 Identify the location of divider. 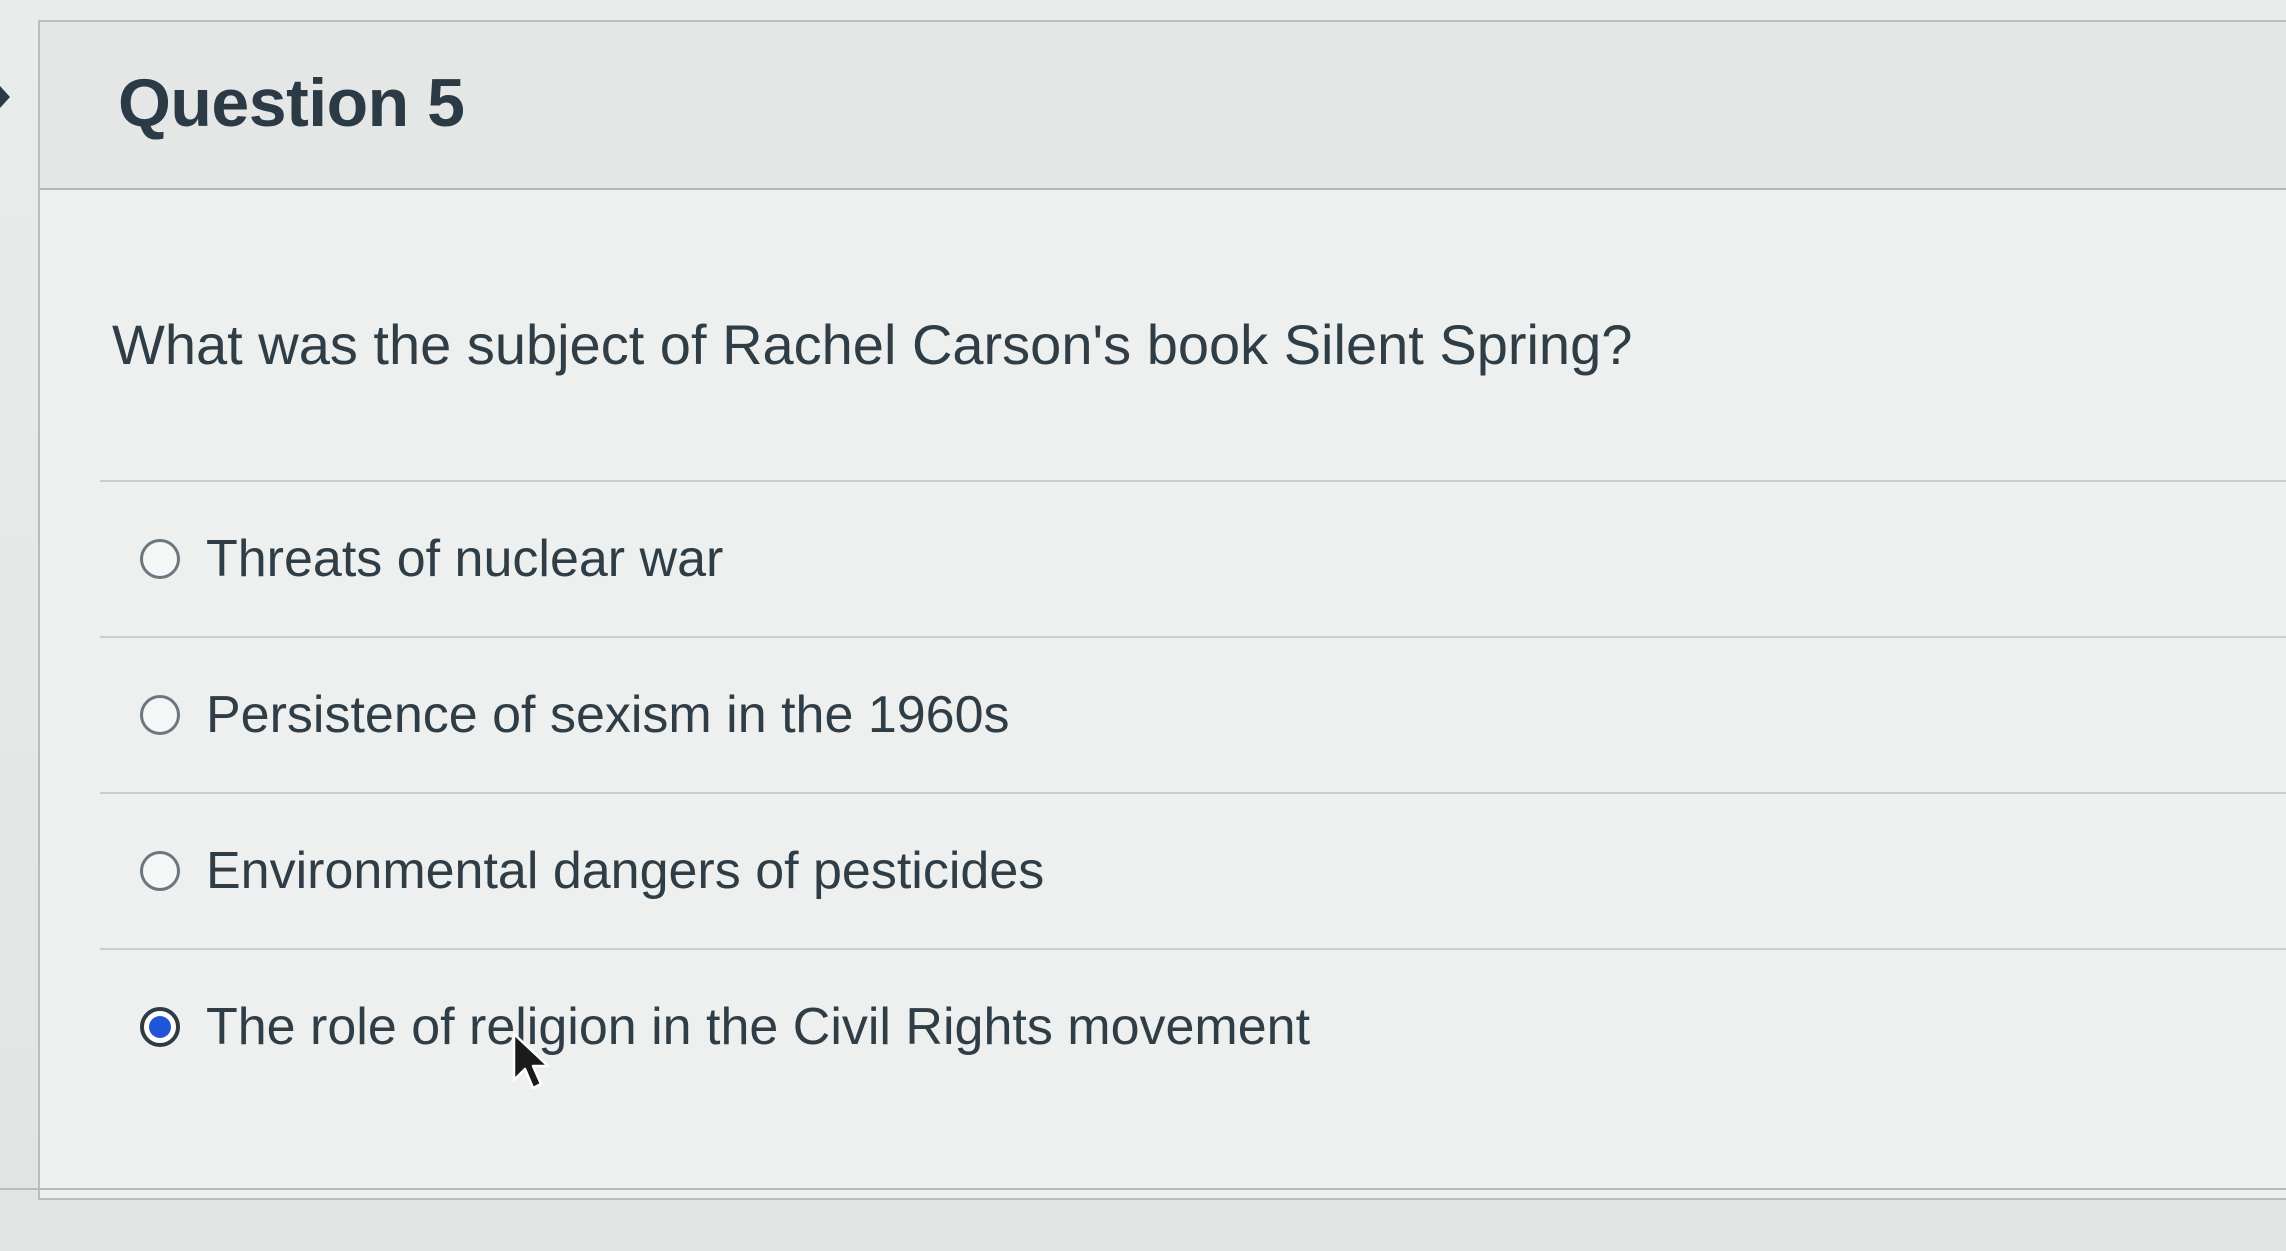
(1143, 1189).